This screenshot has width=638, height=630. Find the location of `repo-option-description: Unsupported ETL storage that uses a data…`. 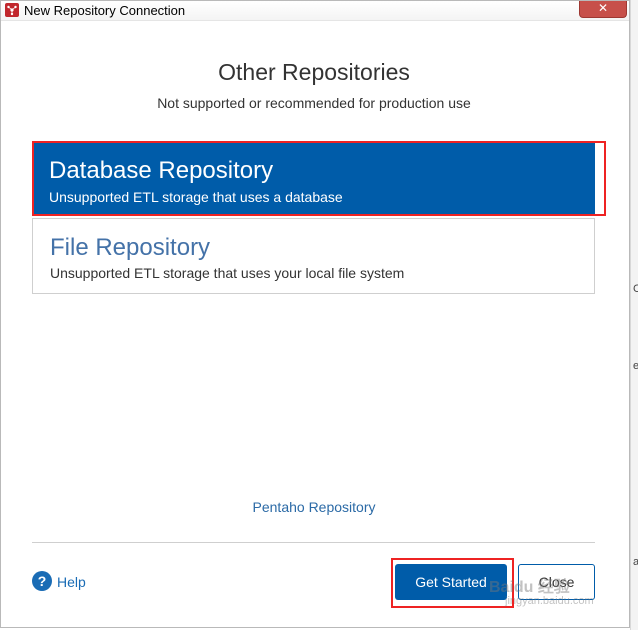

repo-option-description: Unsupported ETL storage that uses a data… is located at coordinates (196, 197).